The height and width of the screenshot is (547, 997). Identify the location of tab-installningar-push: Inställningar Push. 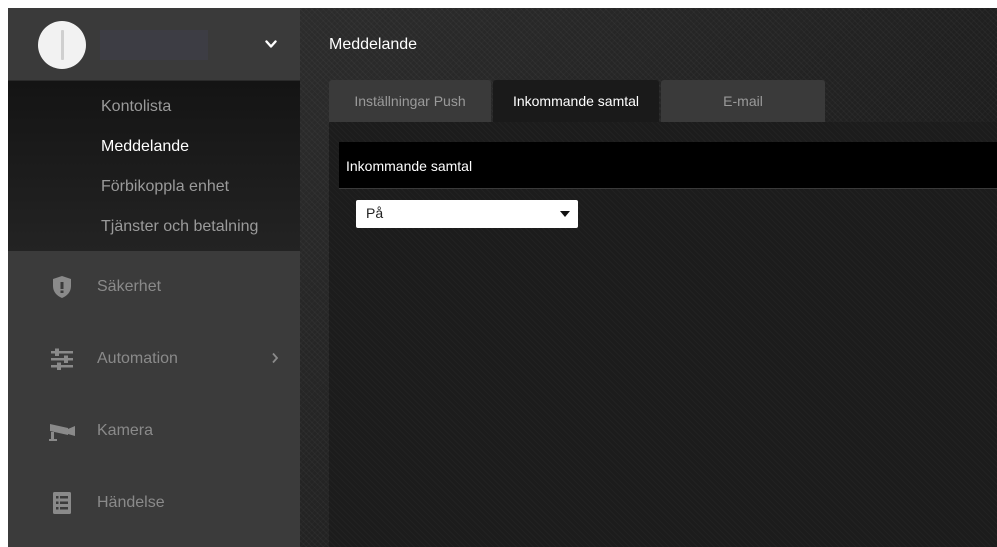
(410, 101).